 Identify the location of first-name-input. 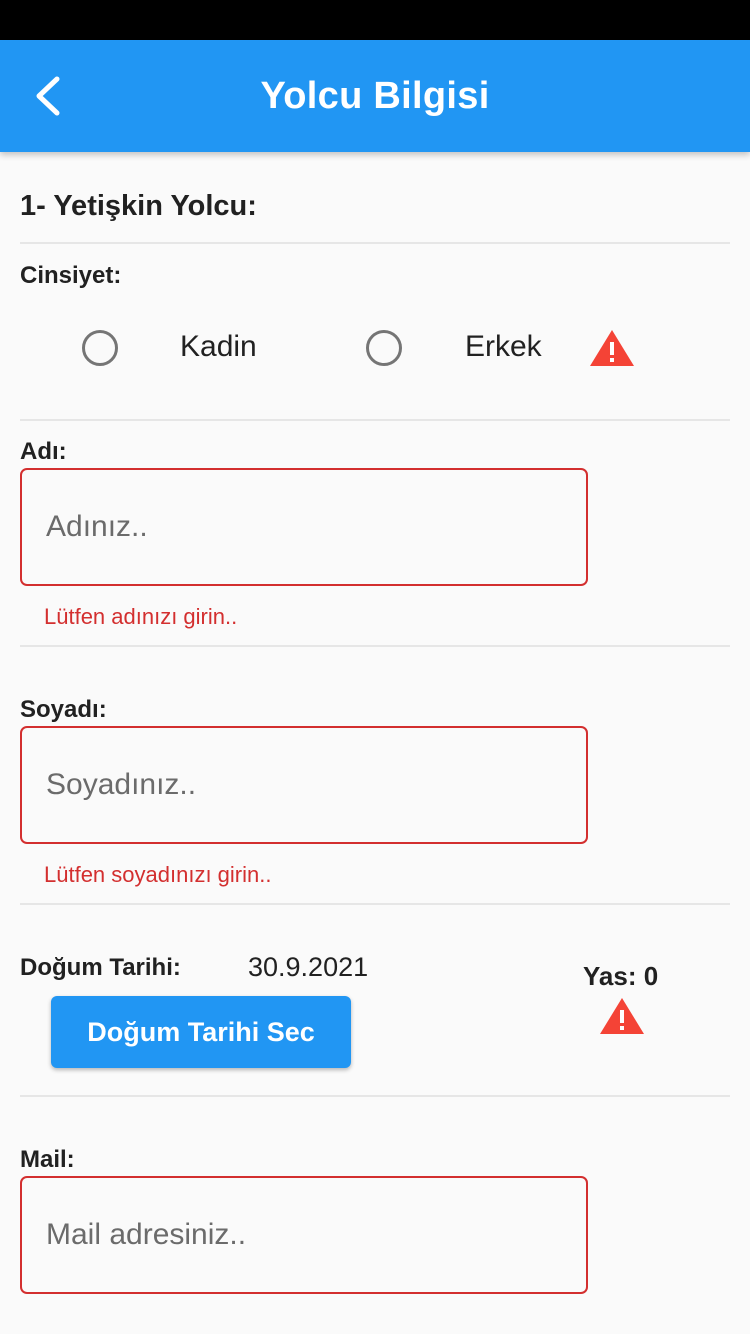
(304, 527).